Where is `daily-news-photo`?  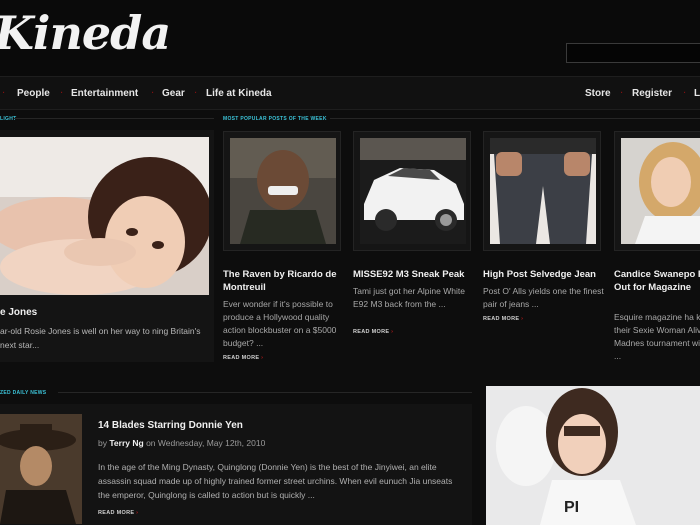 daily-news-photo is located at coordinates (41, 469).